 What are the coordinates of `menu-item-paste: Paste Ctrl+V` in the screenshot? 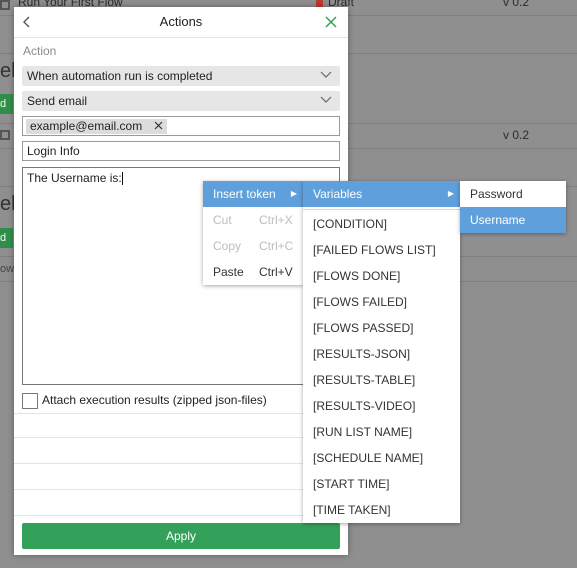 It's located at (253, 272).